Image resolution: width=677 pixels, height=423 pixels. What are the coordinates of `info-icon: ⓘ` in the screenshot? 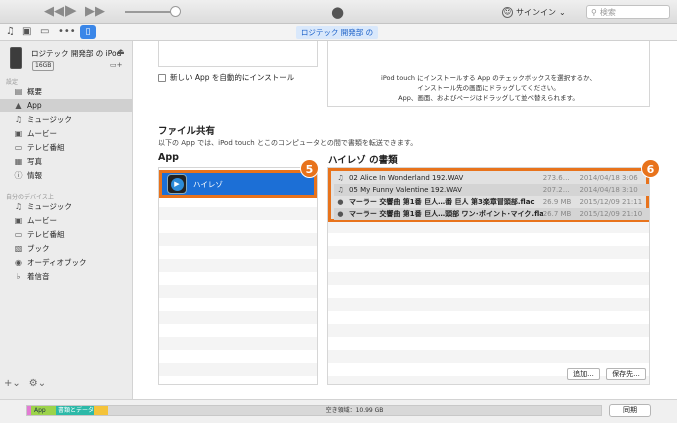 It's located at (18, 175).